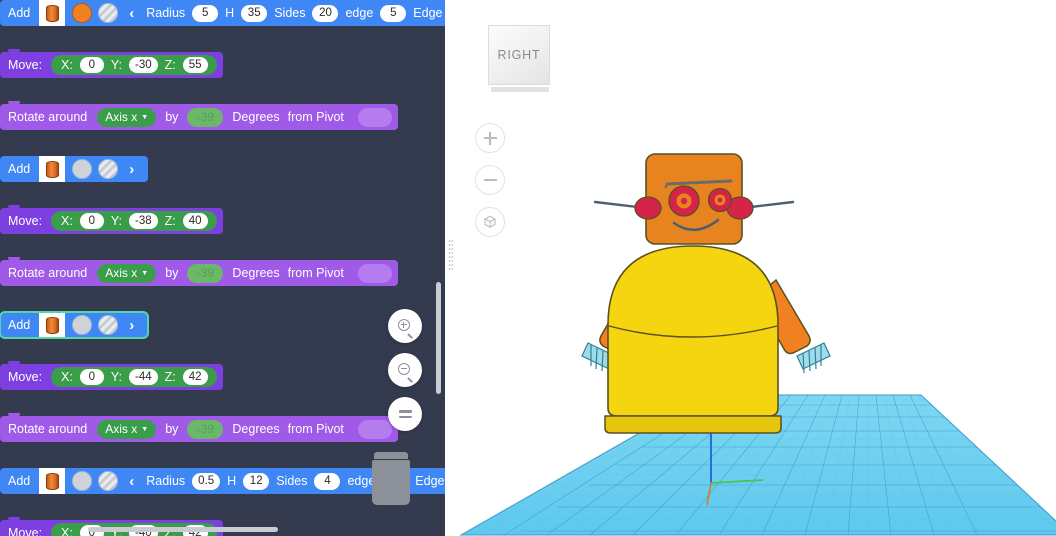 This screenshot has height=536, width=1056. Describe the element at coordinates (520, 89) in the screenshot. I see `view-cube-base` at that location.